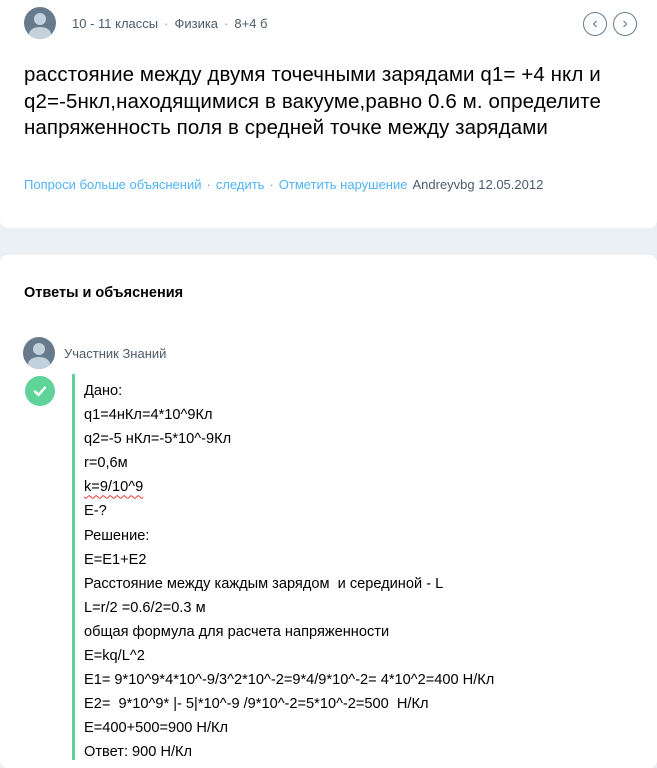 This screenshot has width=657, height=768. Describe the element at coordinates (240, 184) in the screenshot. I see `follow-link: следить` at that location.